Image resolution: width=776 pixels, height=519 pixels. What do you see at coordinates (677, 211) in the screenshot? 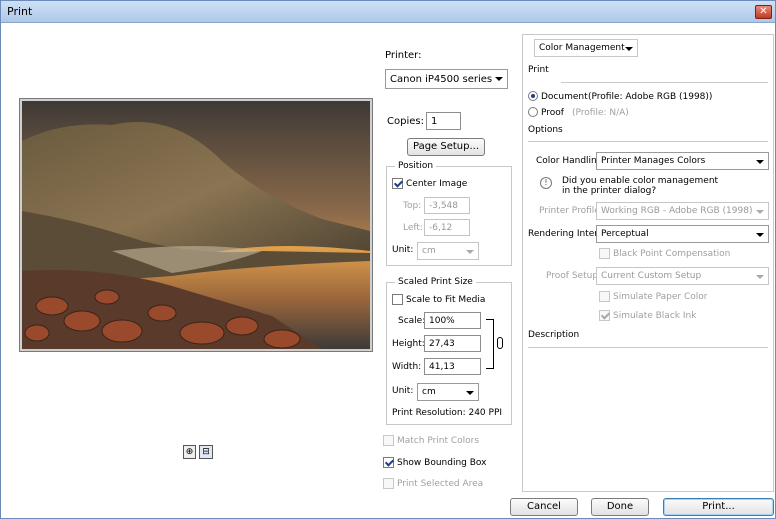
I see `printer-profile-value: Working RGB - Adobe RGB (1998)` at bounding box center [677, 211].